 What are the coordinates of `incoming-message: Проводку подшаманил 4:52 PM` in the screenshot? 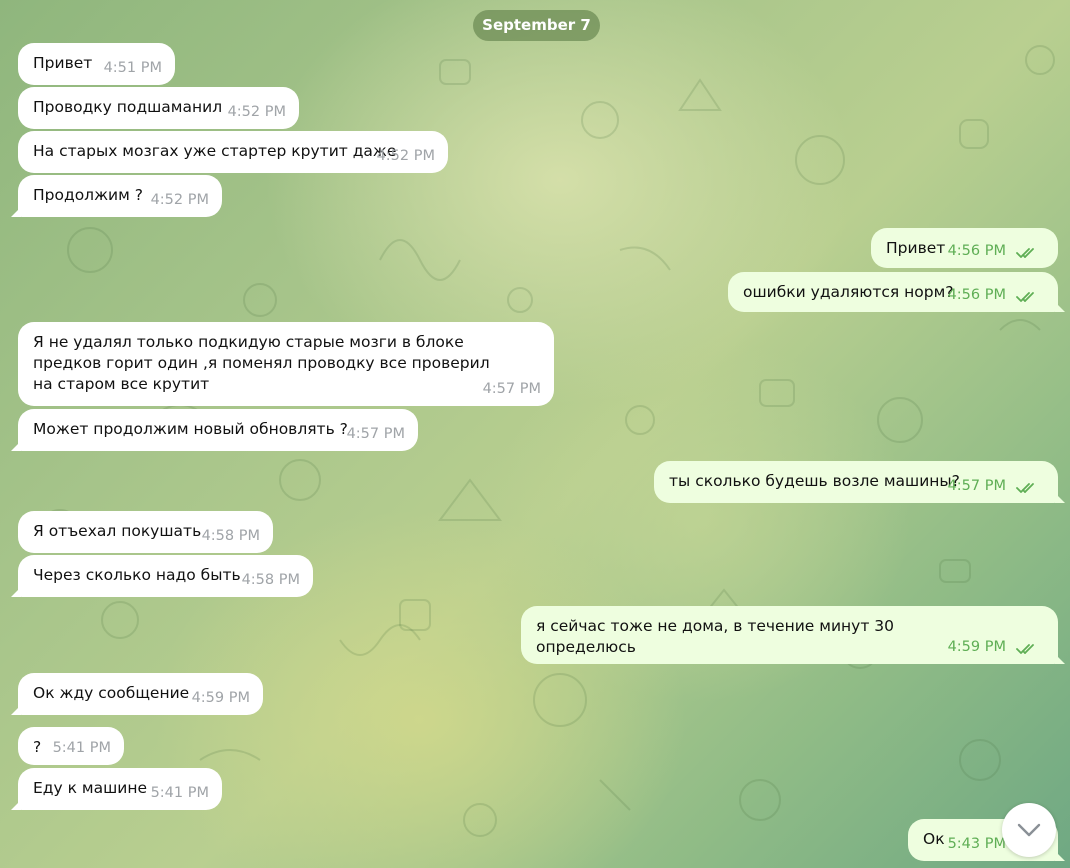 It's located at (158, 108).